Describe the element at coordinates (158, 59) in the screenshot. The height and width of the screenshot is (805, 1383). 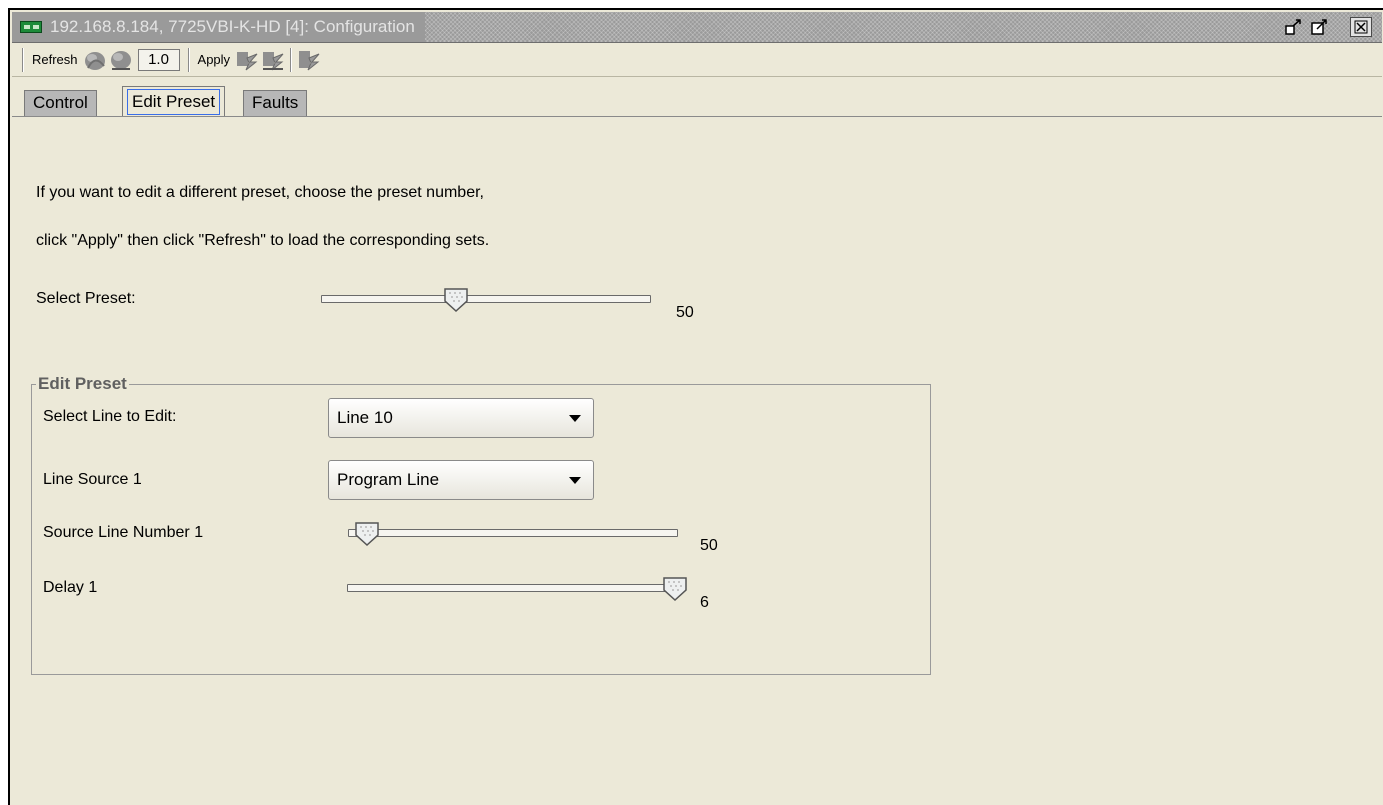
I see `version-field: 1.0` at that location.